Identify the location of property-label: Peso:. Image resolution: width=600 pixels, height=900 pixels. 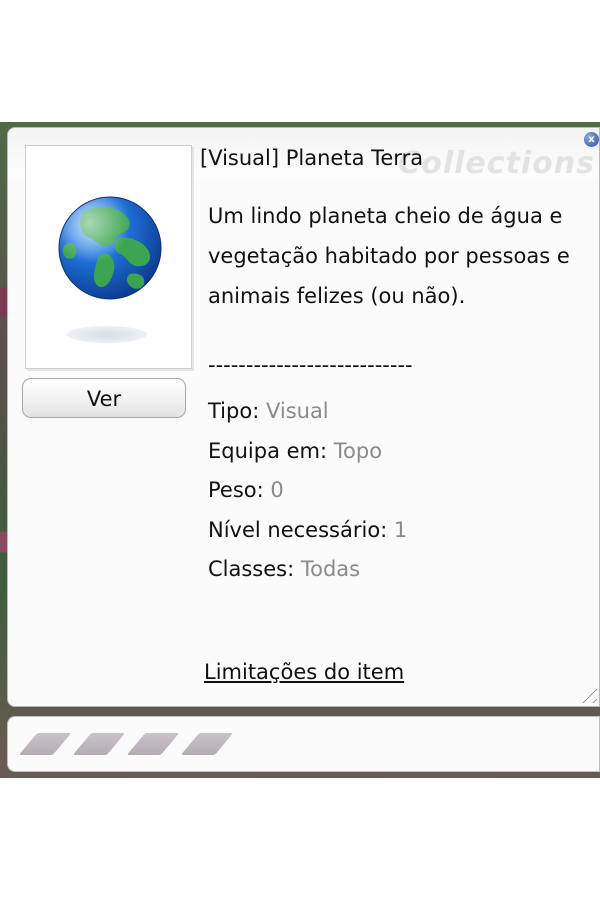
(239, 490).